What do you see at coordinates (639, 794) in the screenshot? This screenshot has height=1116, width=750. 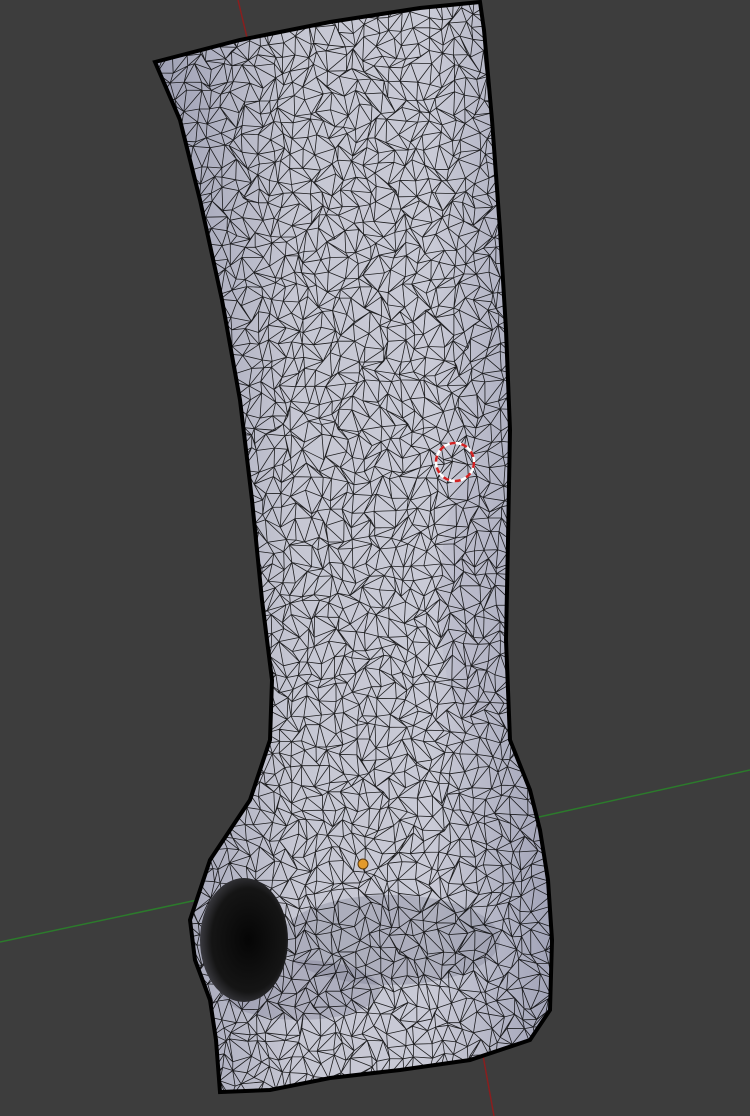 I see `y-axis-line-right` at bounding box center [639, 794].